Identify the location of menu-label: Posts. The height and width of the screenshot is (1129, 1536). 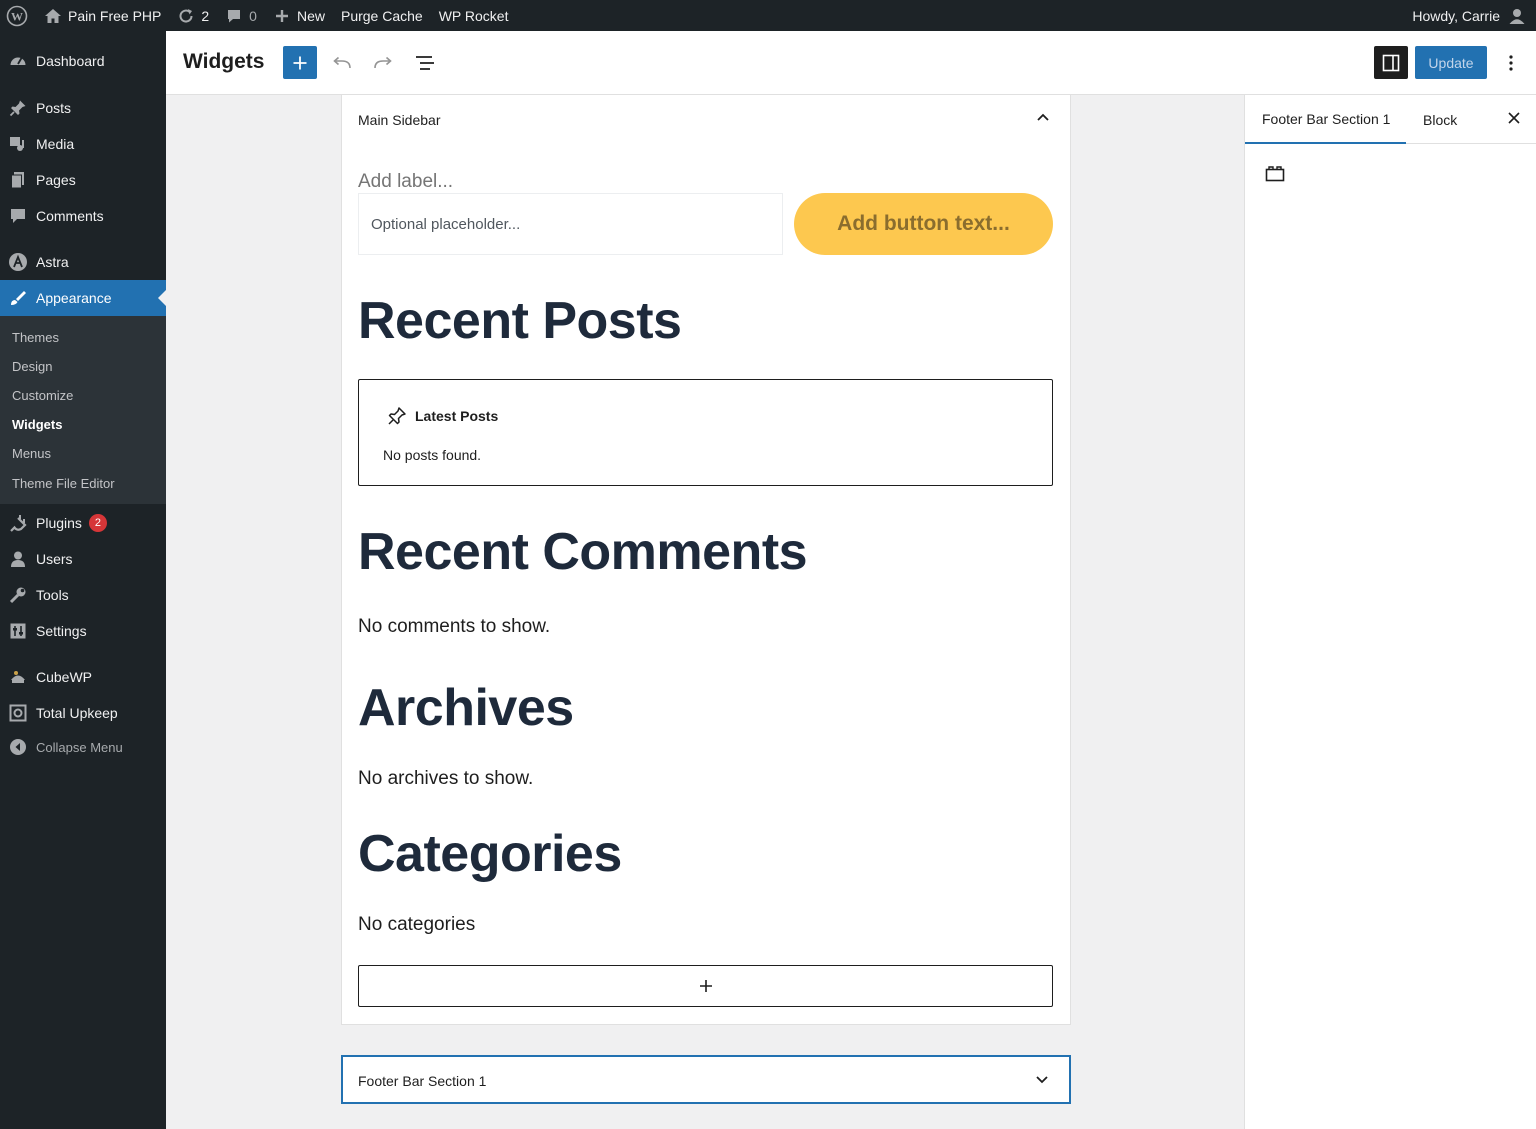
(54, 108).